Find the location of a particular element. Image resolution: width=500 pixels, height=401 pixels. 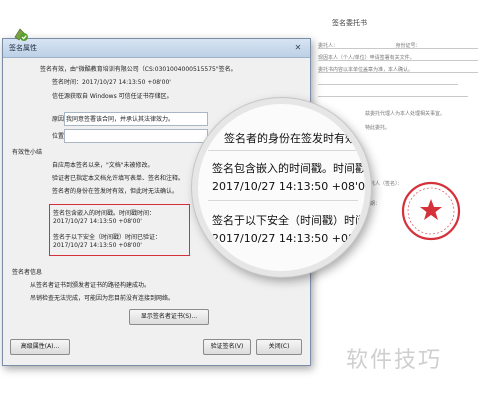

embedded-timestamp-value: 2017/10/27 14:13:50 +08'00' is located at coordinates (97, 221).